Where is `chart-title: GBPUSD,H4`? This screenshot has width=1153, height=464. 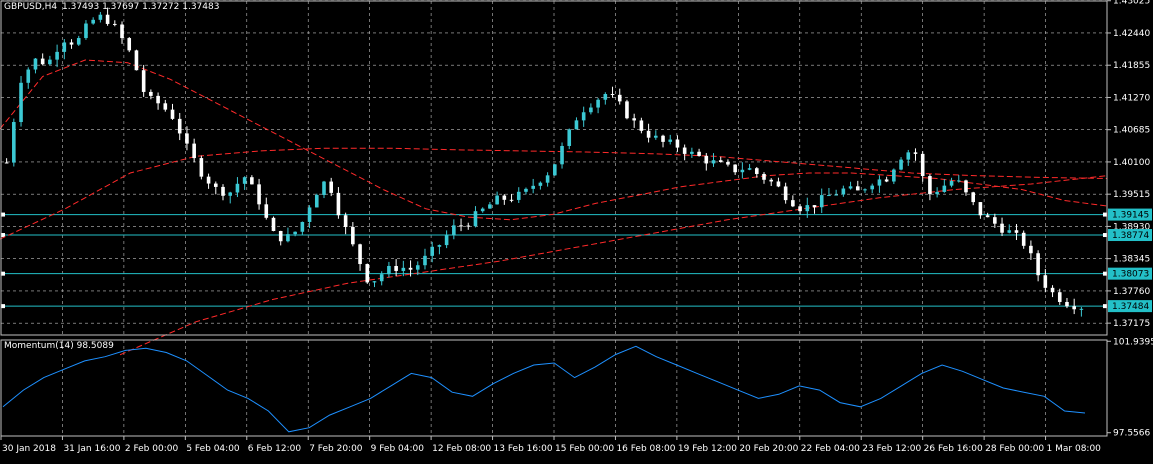
chart-title: GBPUSD,H4 is located at coordinates (30, 7).